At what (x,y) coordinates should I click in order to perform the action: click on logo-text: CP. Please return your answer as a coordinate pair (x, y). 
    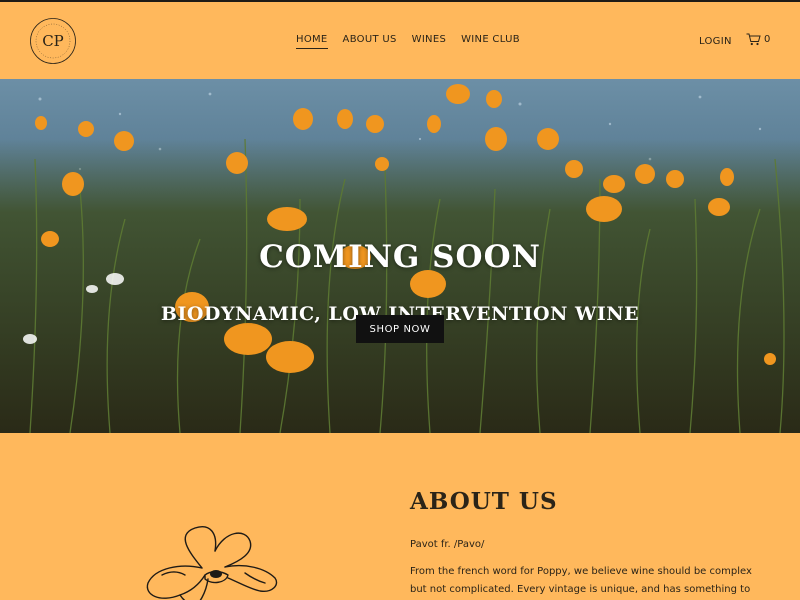
    Looking at the image, I should click on (53, 41).